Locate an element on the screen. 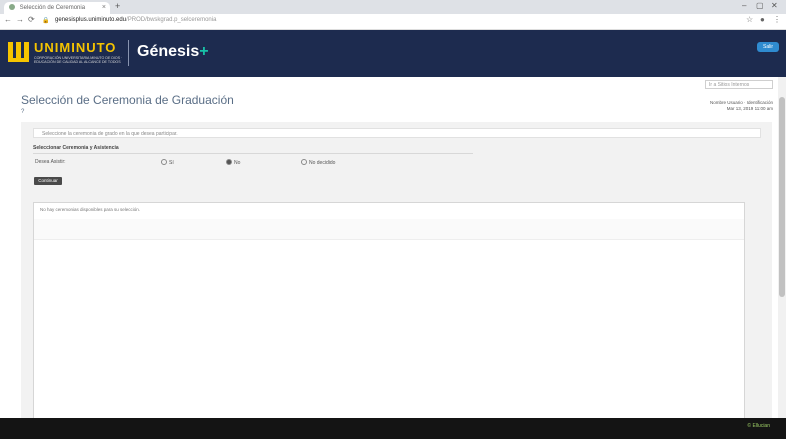  radio-label: No is located at coordinates (237, 163).